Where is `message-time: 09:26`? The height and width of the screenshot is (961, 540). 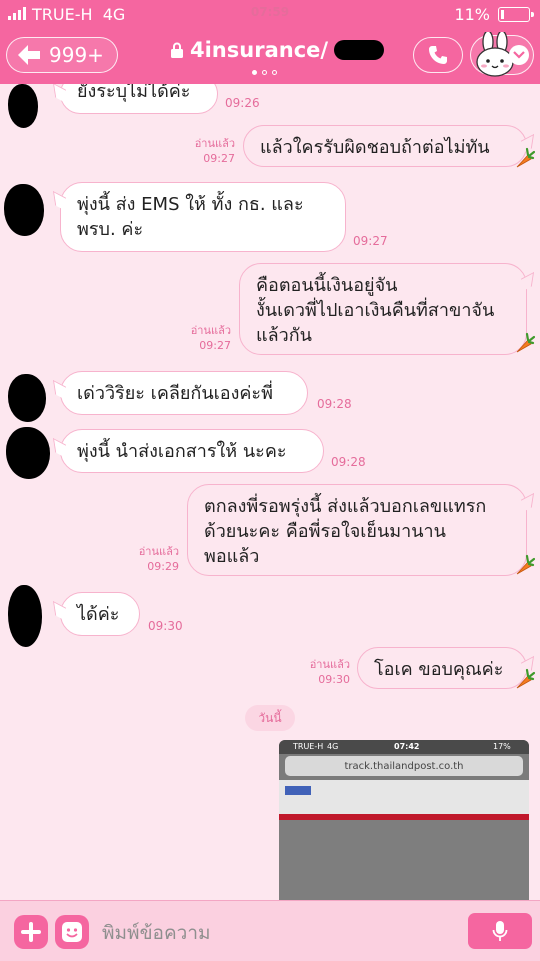 message-time: 09:26 is located at coordinates (242, 103).